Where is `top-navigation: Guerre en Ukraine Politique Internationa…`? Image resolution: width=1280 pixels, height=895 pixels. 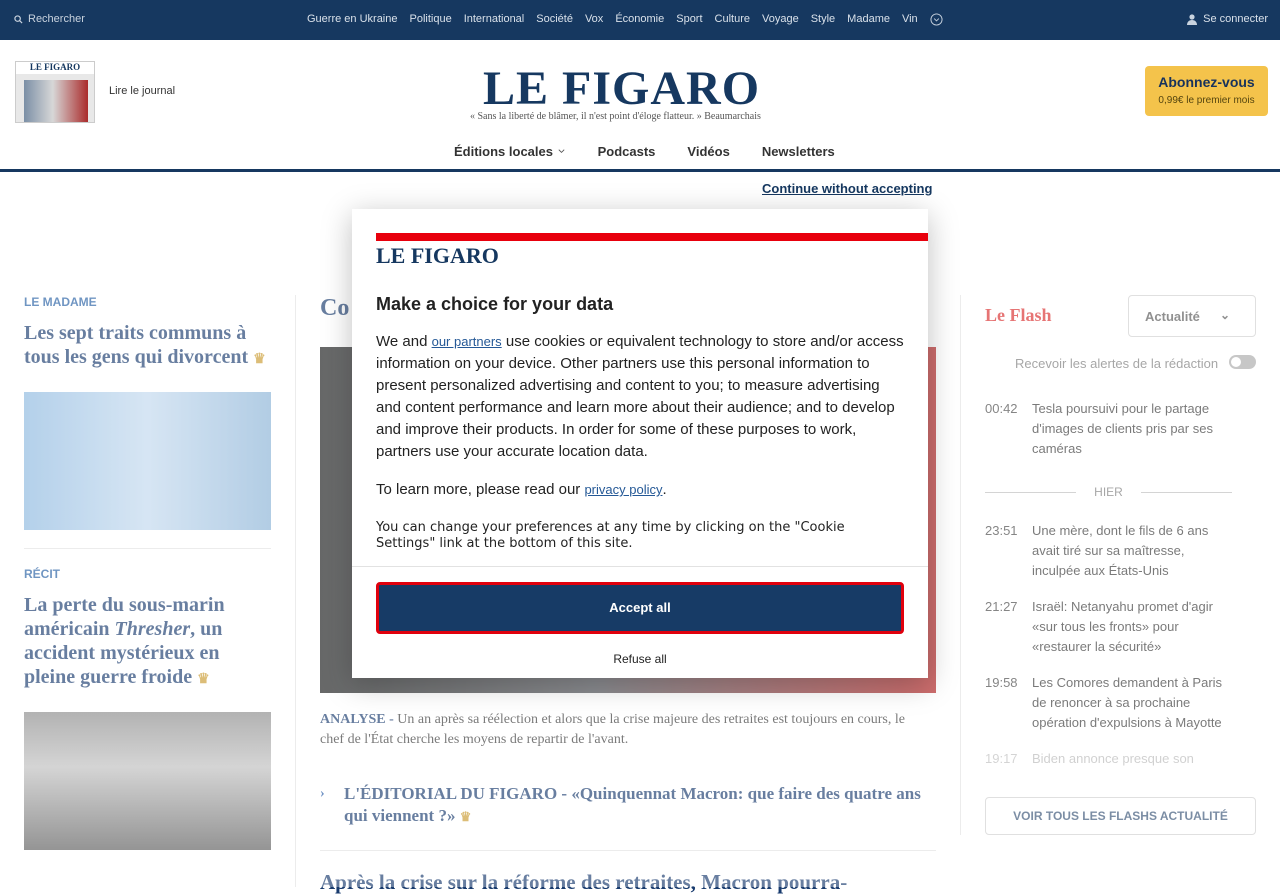
top-navigation: Guerre en Ukraine Politique Internationa… is located at coordinates (625, 19).